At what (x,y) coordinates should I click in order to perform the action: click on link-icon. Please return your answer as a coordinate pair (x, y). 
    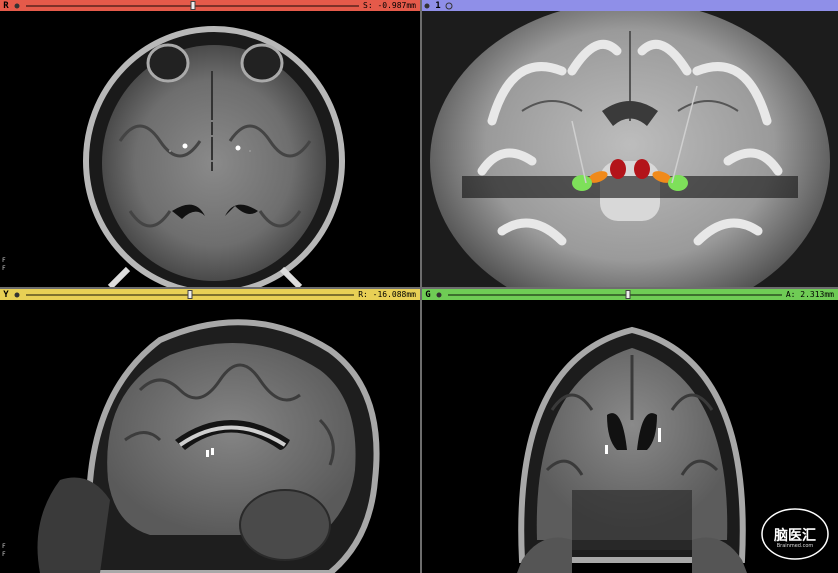
    Looking at the image, I should click on (449, 6).